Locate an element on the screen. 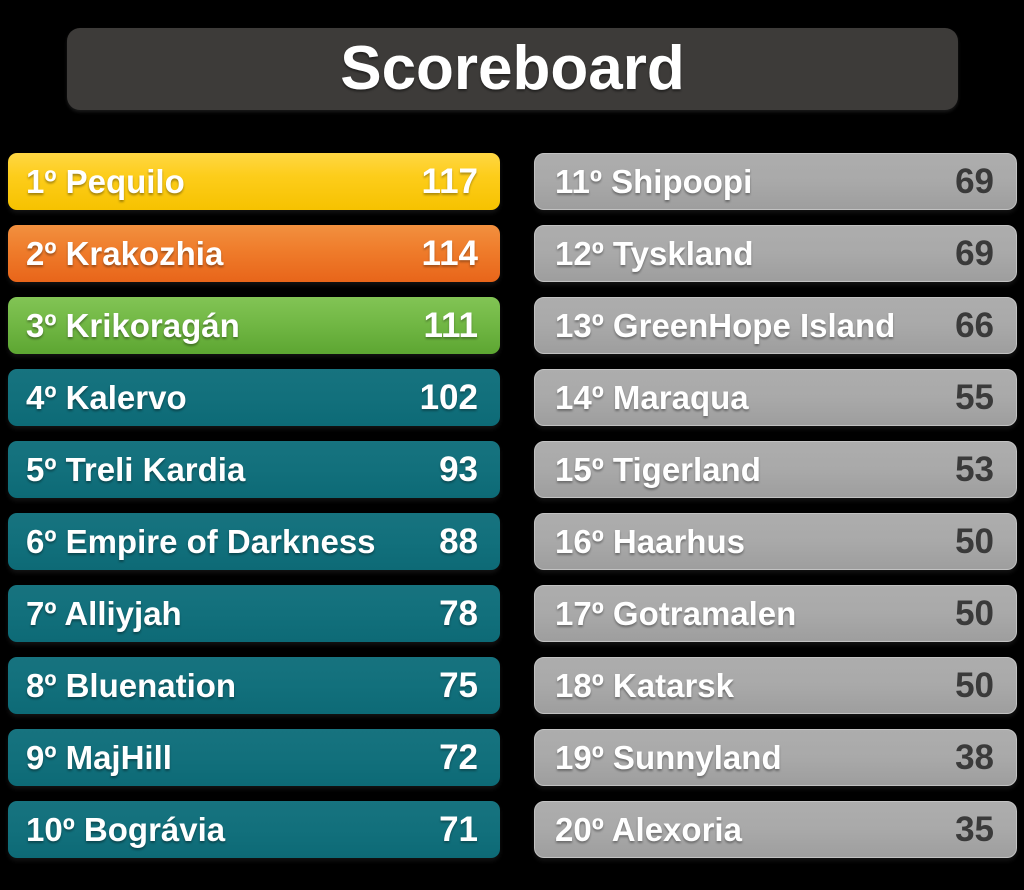 The height and width of the screenshot is (890, 1024). ranking-row-score: 38 is located at coordinates (974, 757).